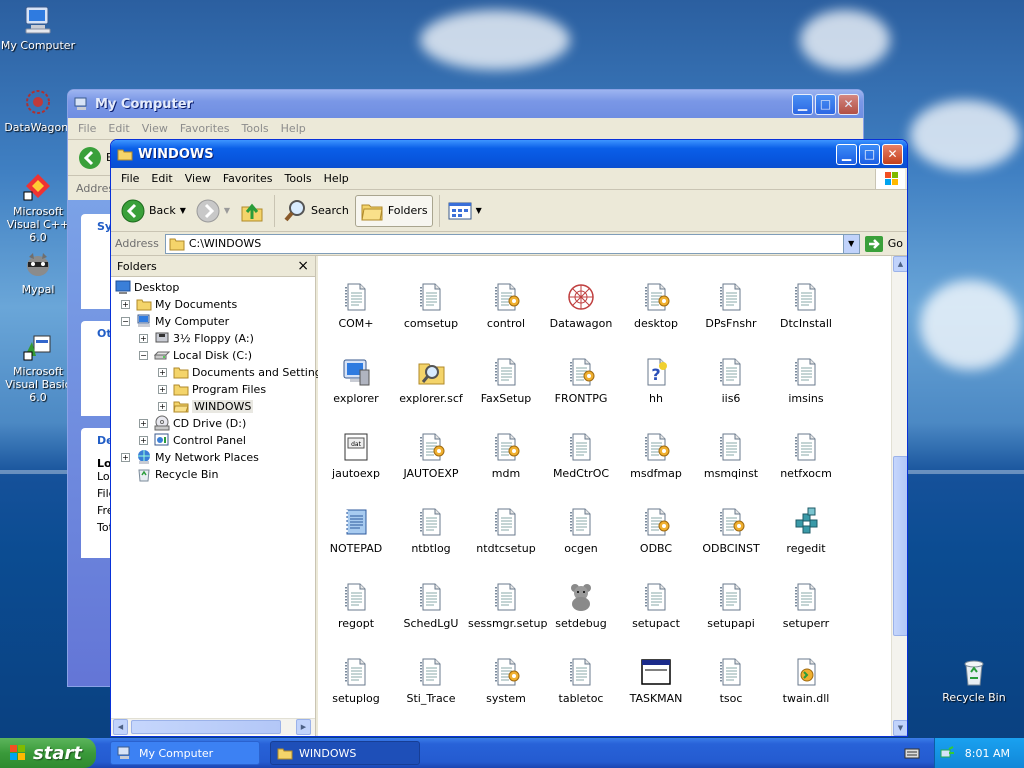 The image size is (1024, 768). Describe the element at coordinates (431, 455) in the screenshot. I see `file-item: JAUTOEXP` at that location.